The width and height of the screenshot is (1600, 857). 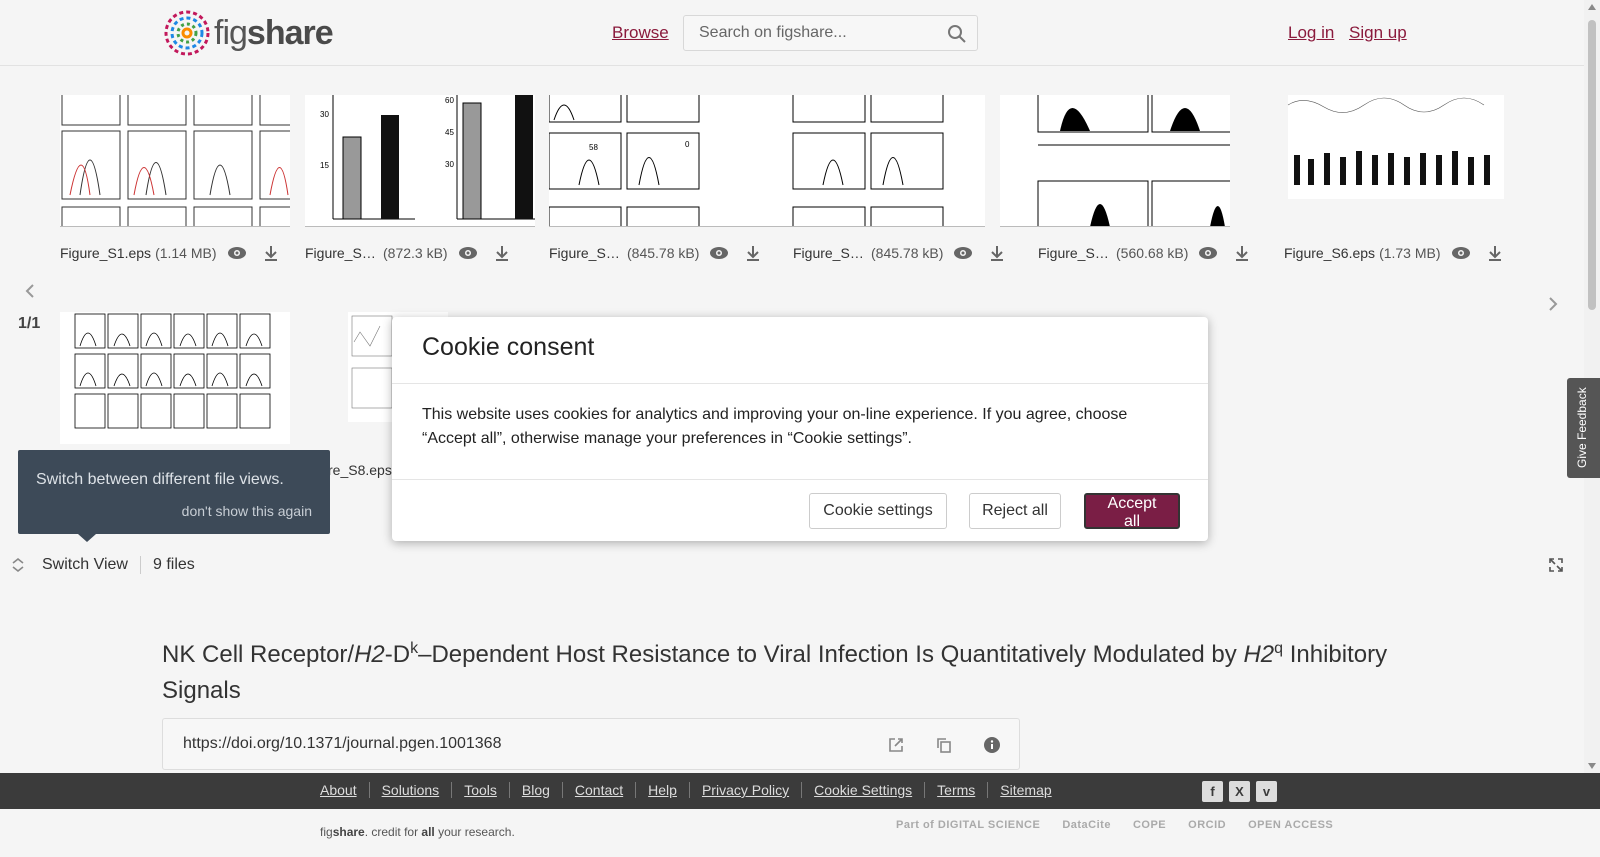 What do you see at coordinates (992, 745) in the screenshot?
I see `info-icon` at bounding box center [992, 745].